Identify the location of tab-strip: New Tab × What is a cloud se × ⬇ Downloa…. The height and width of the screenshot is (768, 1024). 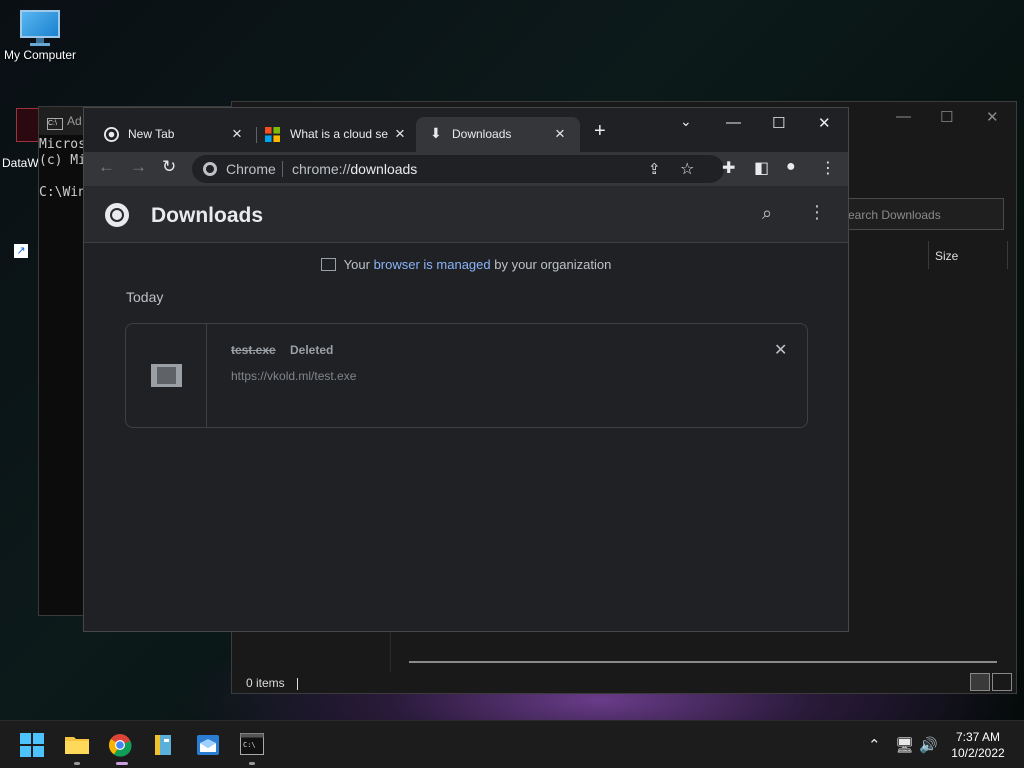
(466, 130).